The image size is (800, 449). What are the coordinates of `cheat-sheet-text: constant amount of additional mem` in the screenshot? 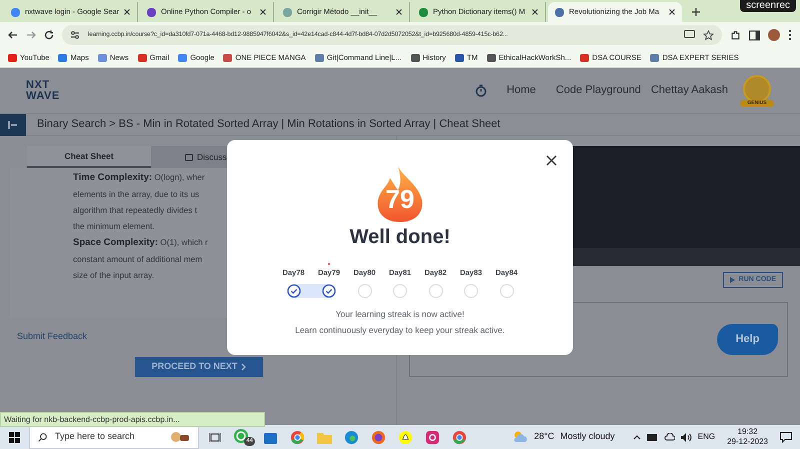 It's located at (137, 259).